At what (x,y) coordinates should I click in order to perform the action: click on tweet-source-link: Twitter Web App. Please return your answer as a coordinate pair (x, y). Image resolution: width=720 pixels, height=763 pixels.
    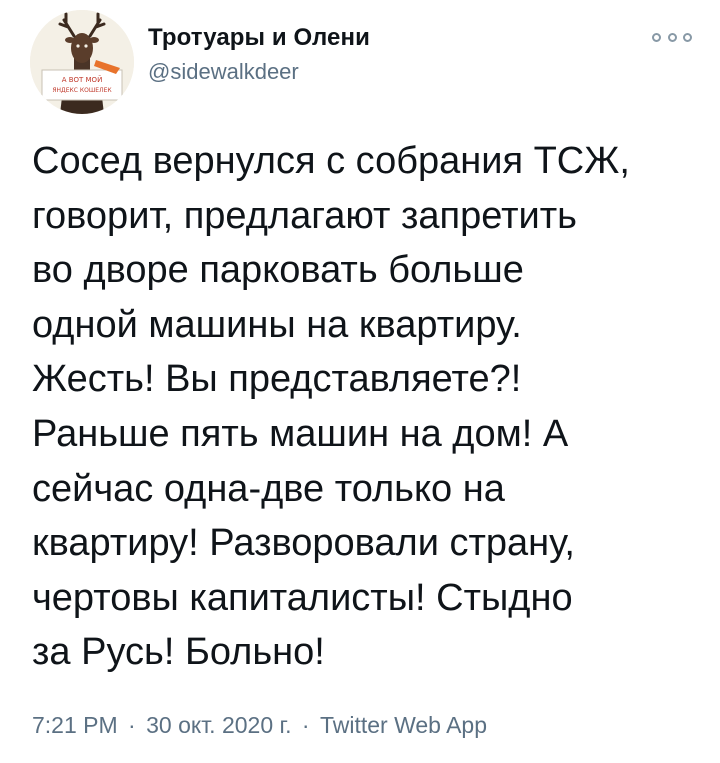
    Looking at the image, I should click on (403, 725).